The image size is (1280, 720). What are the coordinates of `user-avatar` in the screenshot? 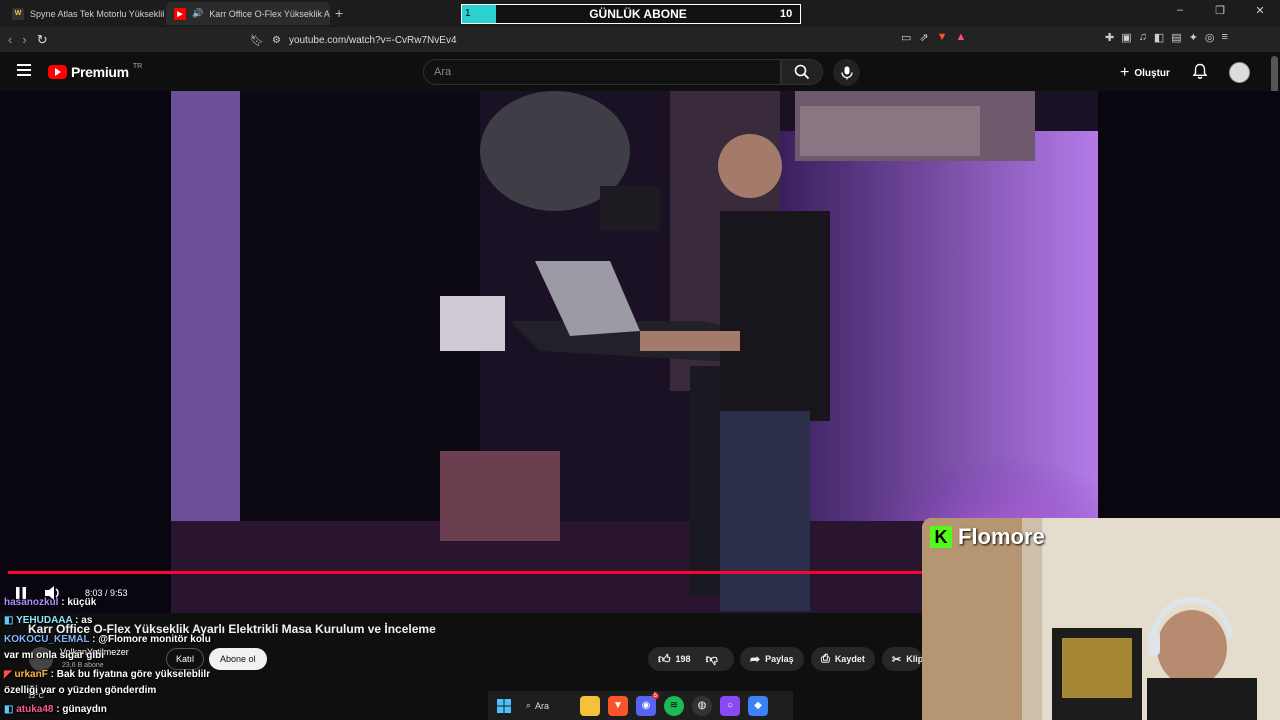 It's located at (1239, 72).